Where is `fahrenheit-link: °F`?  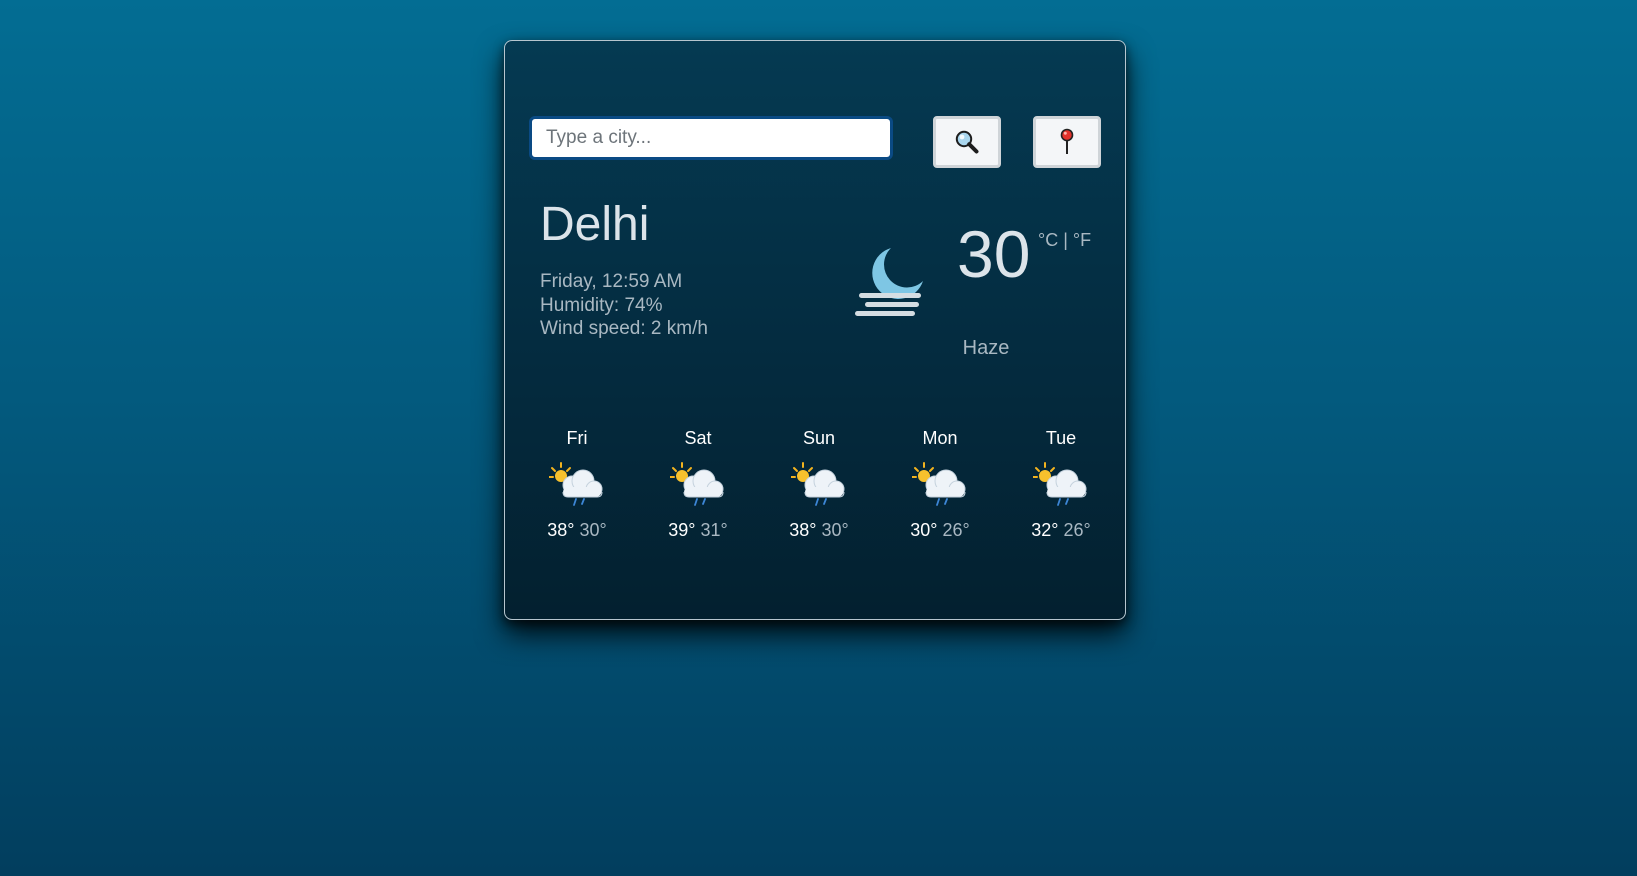 fahrenheit-link: °F is located at coordinates (1082, 240).